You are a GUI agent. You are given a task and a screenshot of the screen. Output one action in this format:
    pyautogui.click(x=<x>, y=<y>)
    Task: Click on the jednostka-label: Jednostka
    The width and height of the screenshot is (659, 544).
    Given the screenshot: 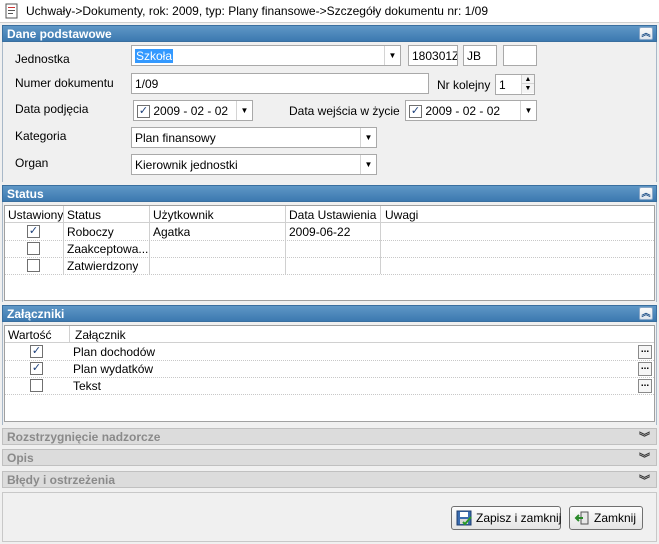 What is the action you would take?
    pyautogui.click(x=42, y=59)
    